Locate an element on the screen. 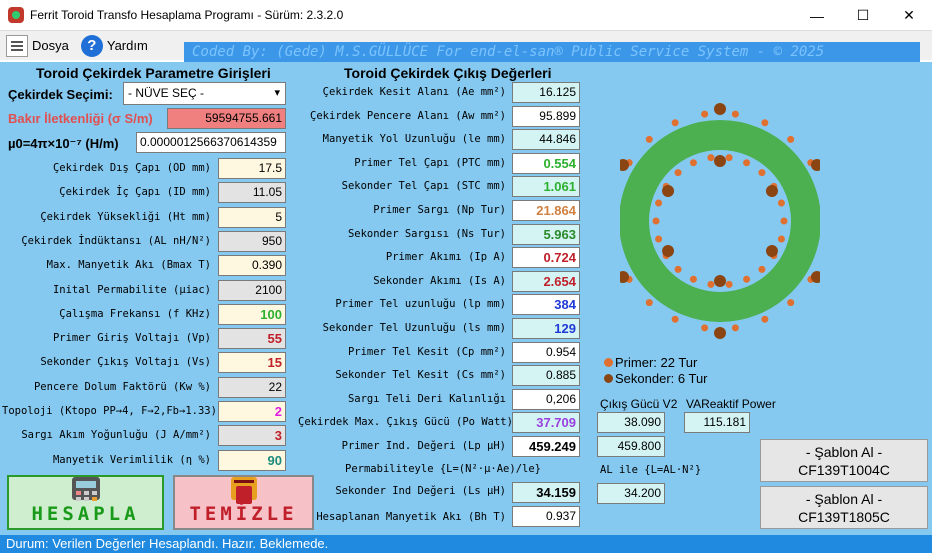  core-select-label: Çekirdek Seçimi: is located at coordinates (60, 94).